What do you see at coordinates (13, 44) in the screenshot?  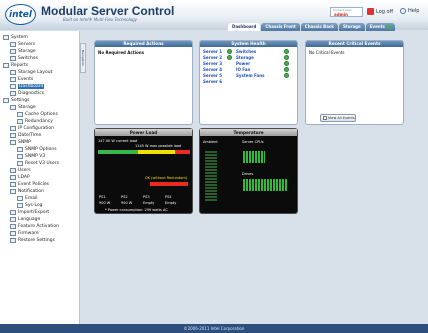 I see `server-icon` at bounding box center [13, 44].